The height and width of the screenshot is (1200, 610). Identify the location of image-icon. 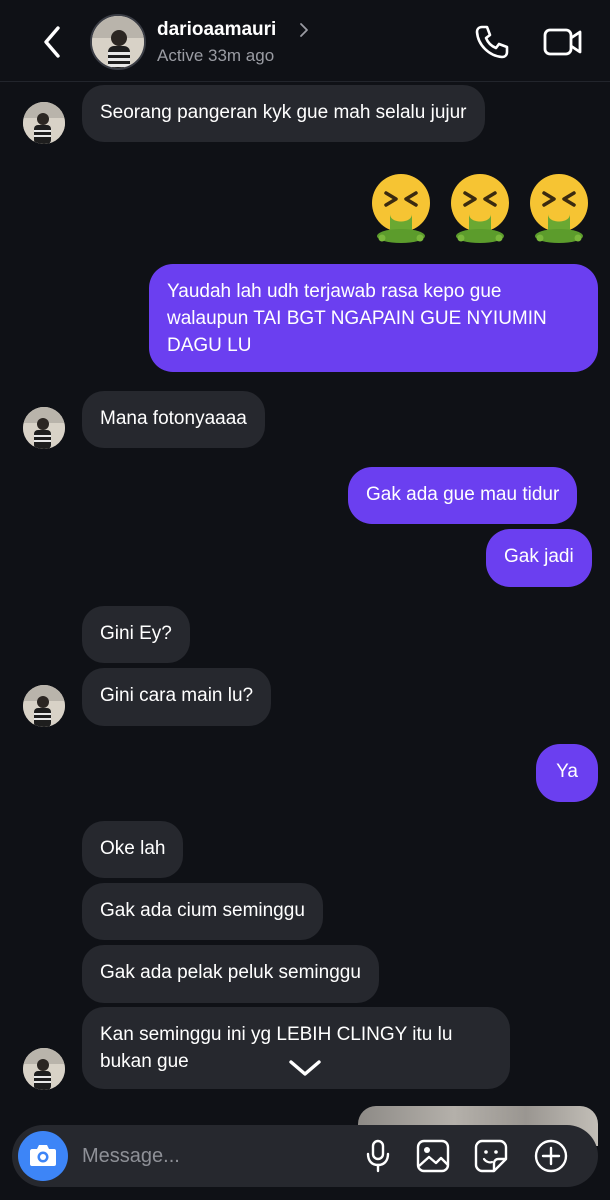
(433, 1156).